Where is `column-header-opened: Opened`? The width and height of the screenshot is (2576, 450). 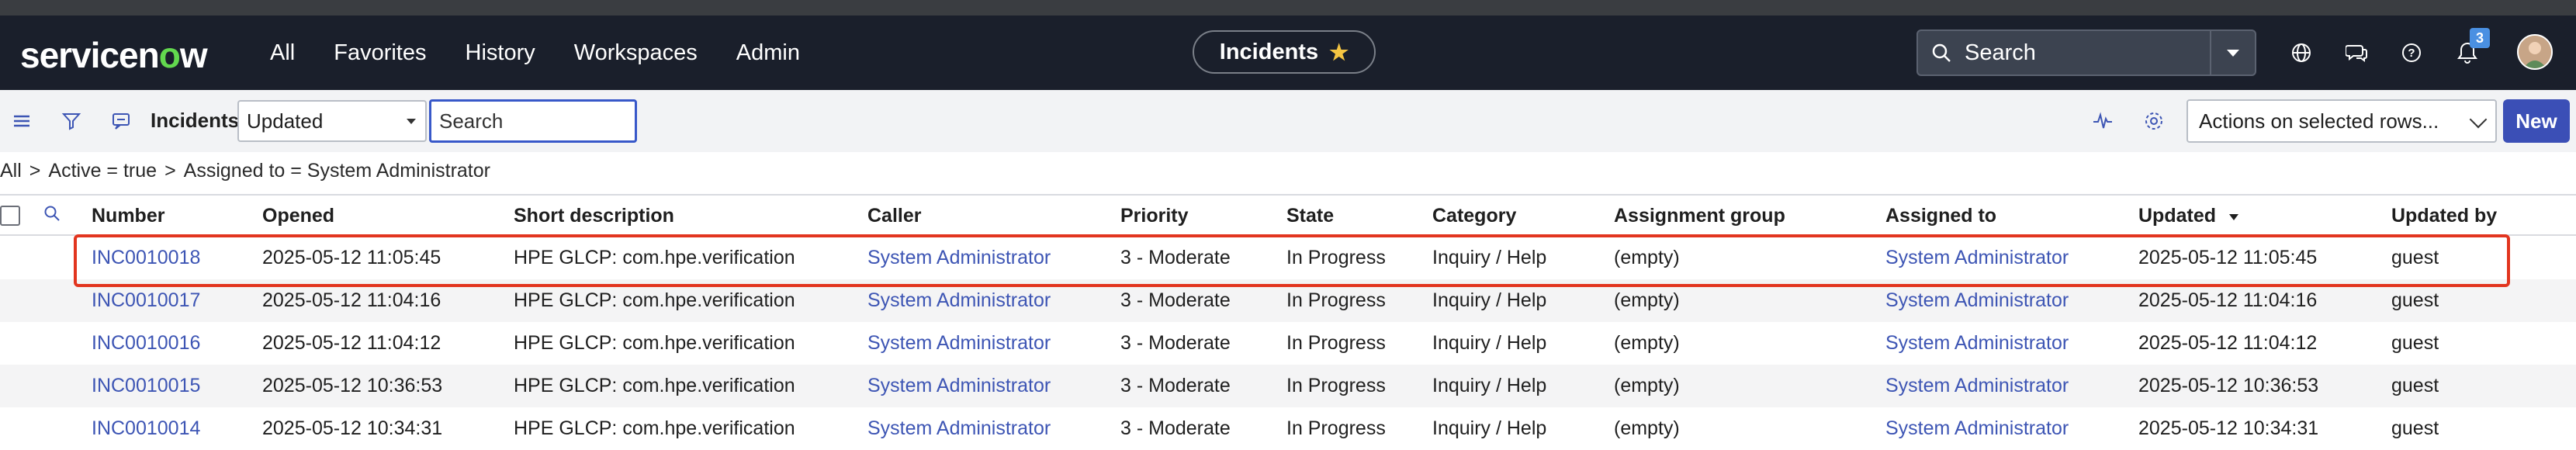
column-header-opened: Opened is located at coordinates (298, 216).